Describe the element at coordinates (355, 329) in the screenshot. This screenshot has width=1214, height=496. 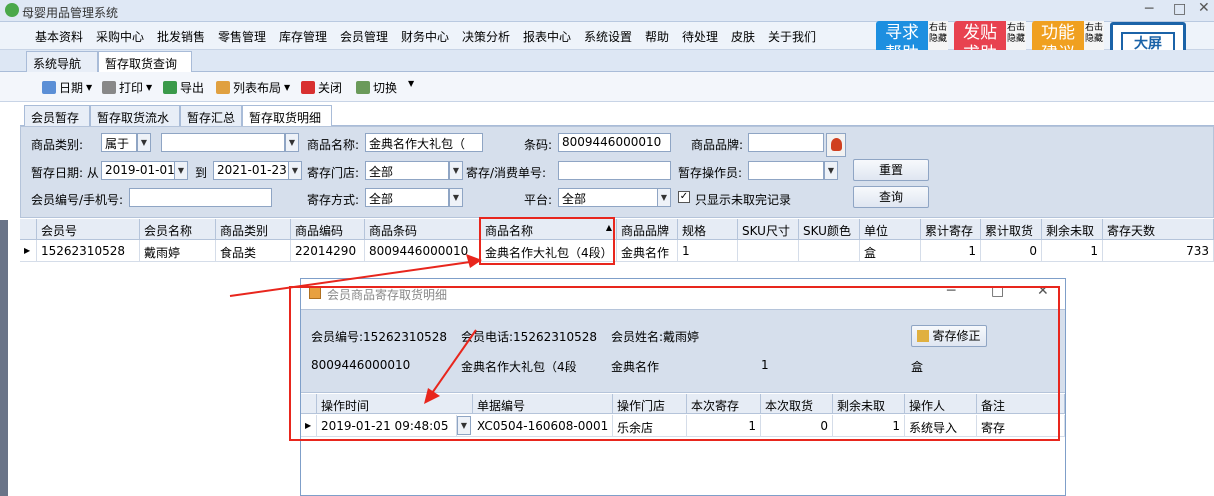
I see `annotation-arrows` at that location.